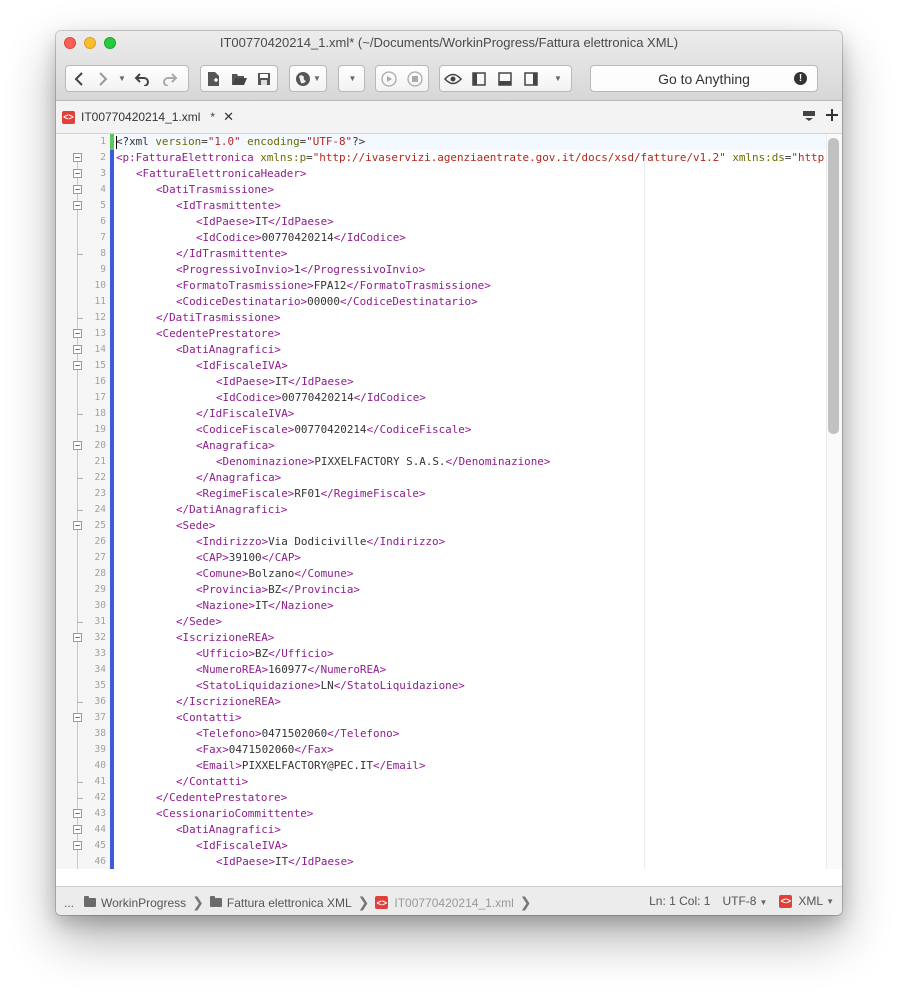 The image size is (898, 996). What do you see at coordinates (557, 78) in the screenshot?
I see `view-options-dropdown: ▼` at bounding box center [557, 78].